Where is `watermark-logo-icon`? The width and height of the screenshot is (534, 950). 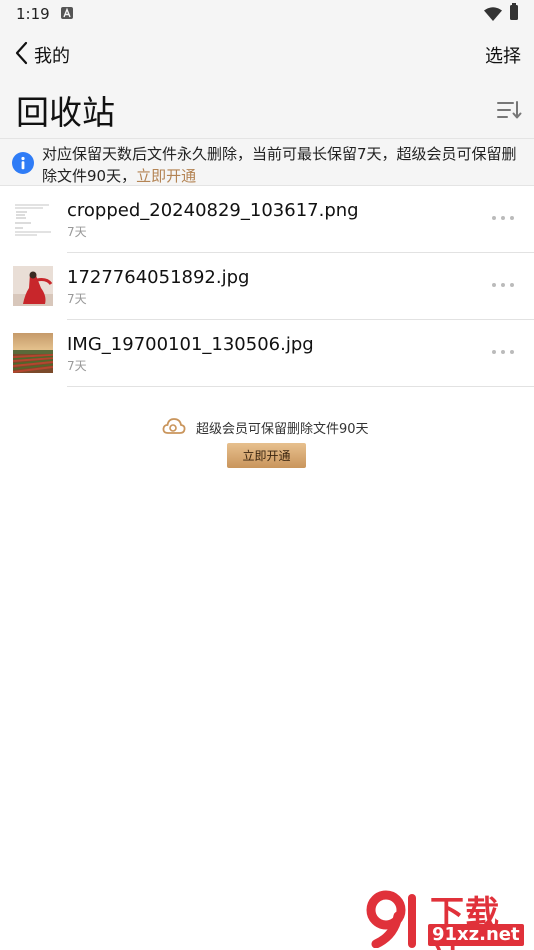 watermark-logo-icon is located at coordinates (395, 919).